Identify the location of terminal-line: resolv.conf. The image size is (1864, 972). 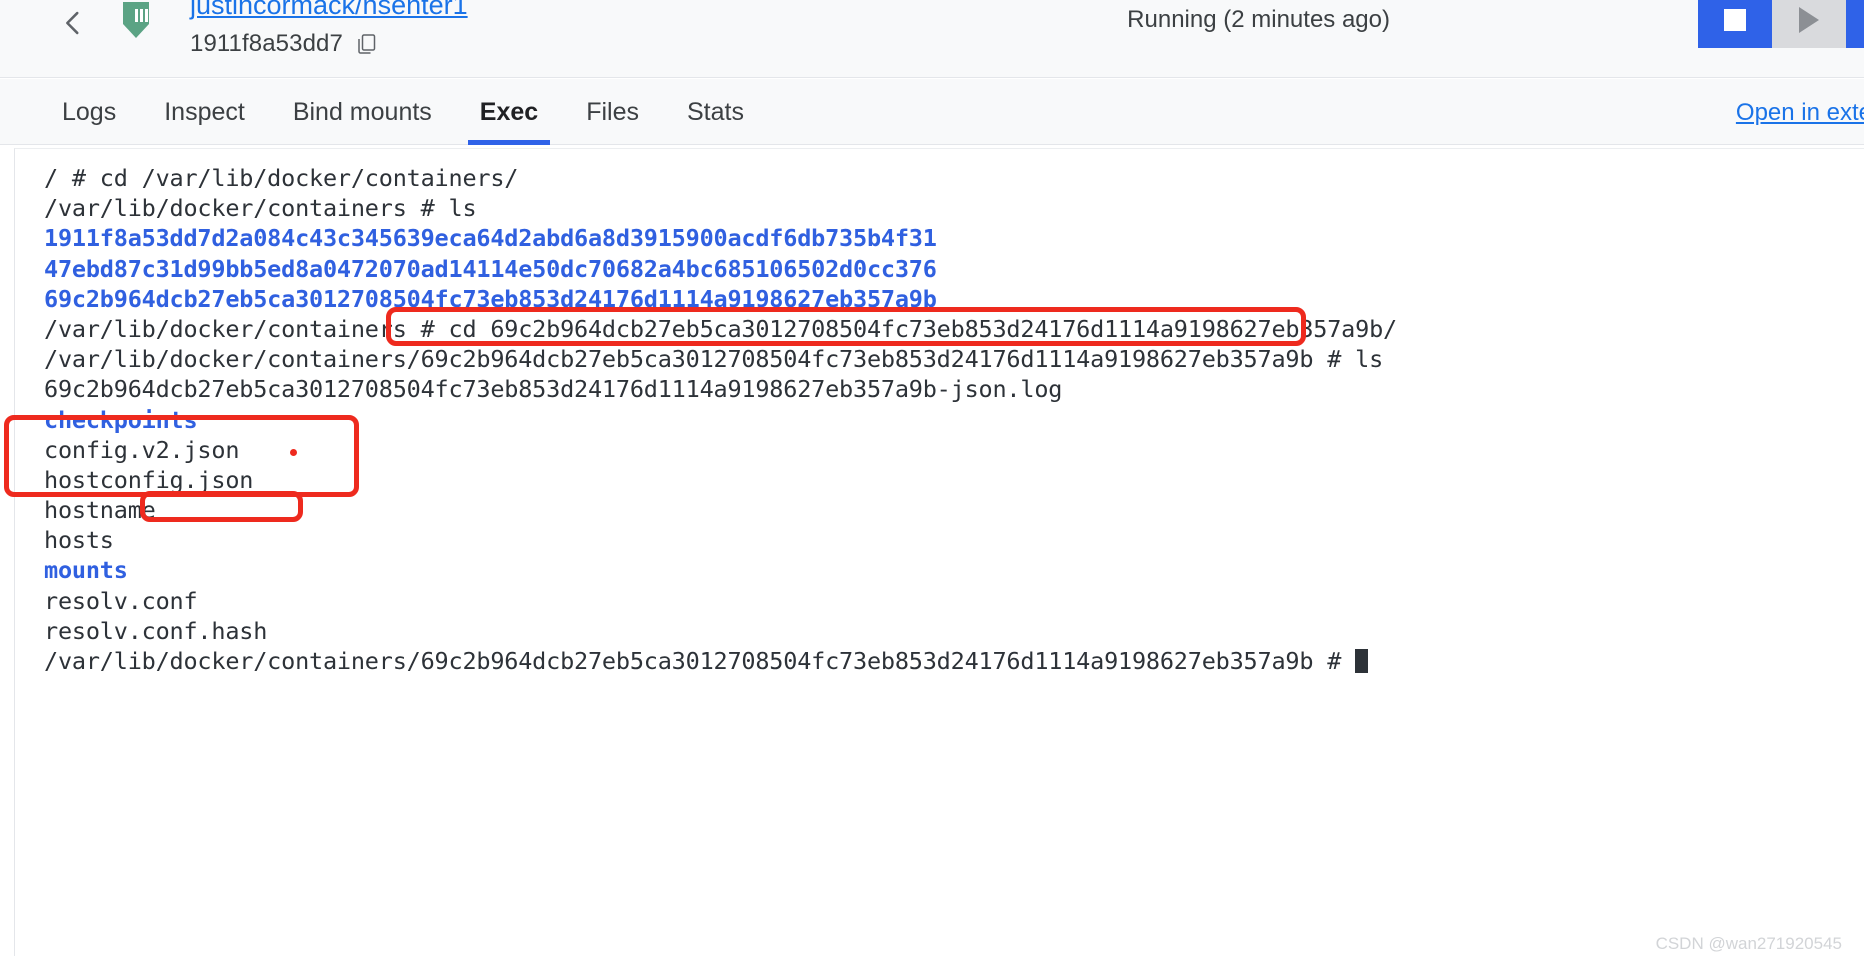
(121, 600).